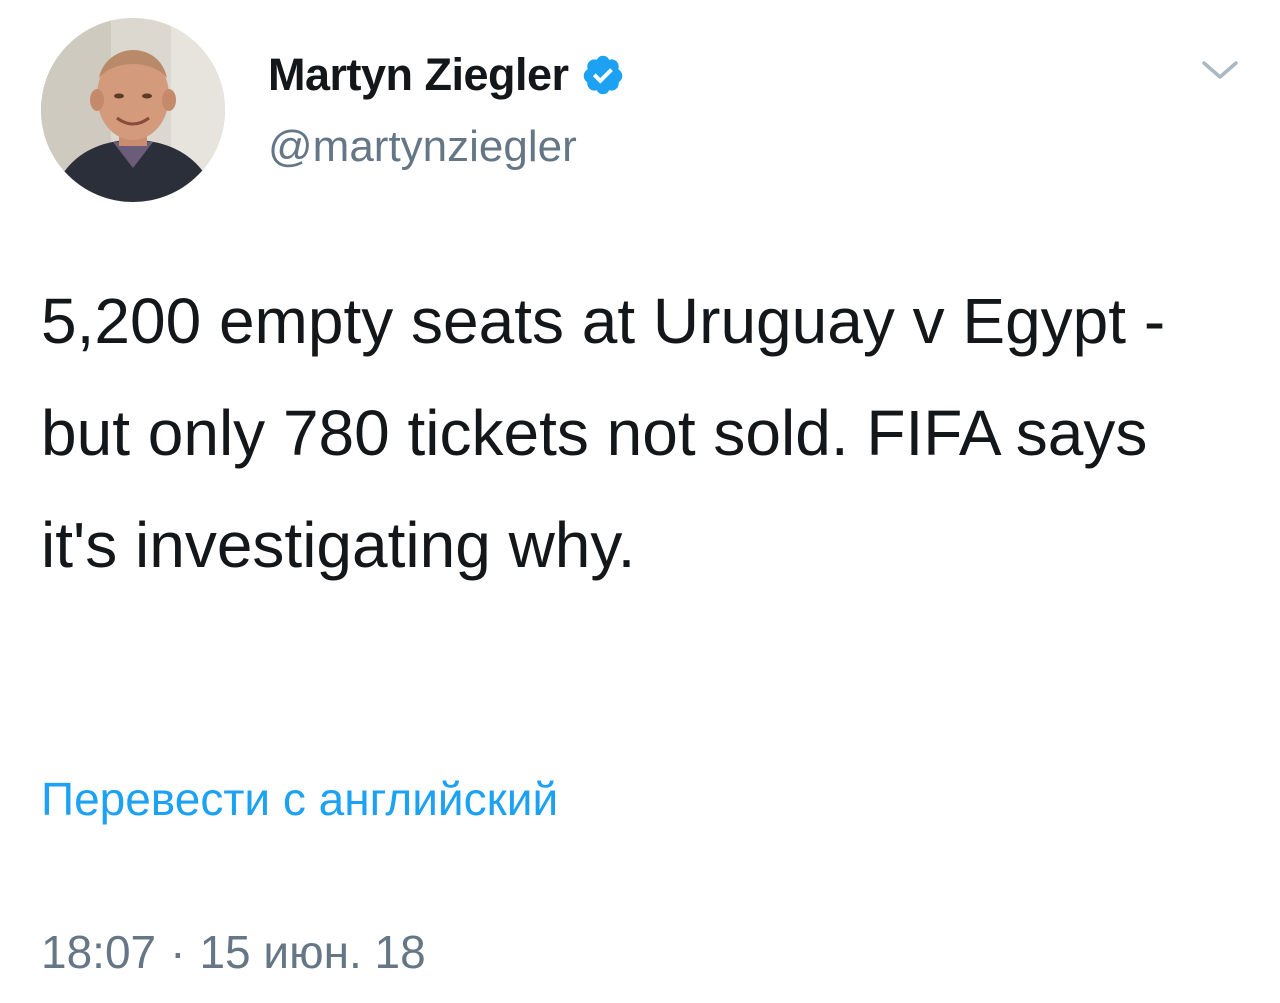 Image resolution: width=1280 pixels, height=1003 pixels. I want to click on translate-link: Перевести с английский, so click(299, 799).